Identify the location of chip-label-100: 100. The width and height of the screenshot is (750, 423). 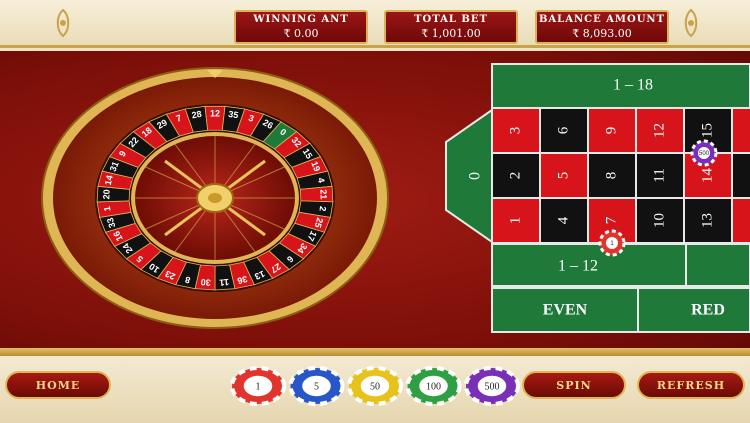
(433, 386).